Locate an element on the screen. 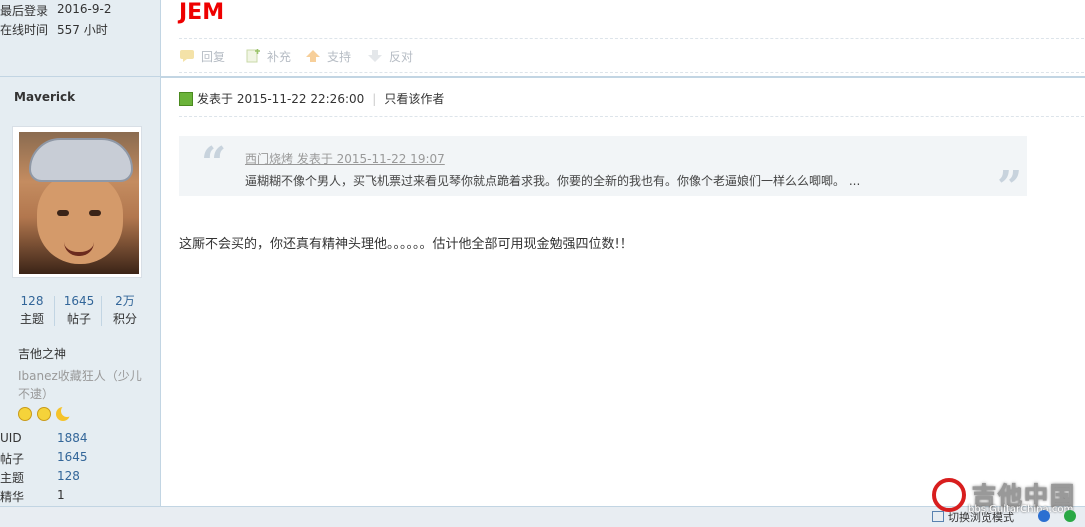 Image resolution: width=1085 pixels, height=527 pixels. status-icons is located at coordinates (1052, 517).